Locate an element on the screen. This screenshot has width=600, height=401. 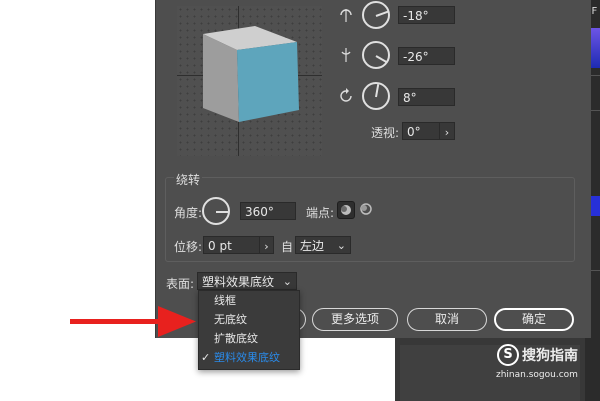
surface-dropdown-menu: 线框 无底纹 扩散底纹 ✓ 塑料效果底纹 is located at coordinates (249, 330).